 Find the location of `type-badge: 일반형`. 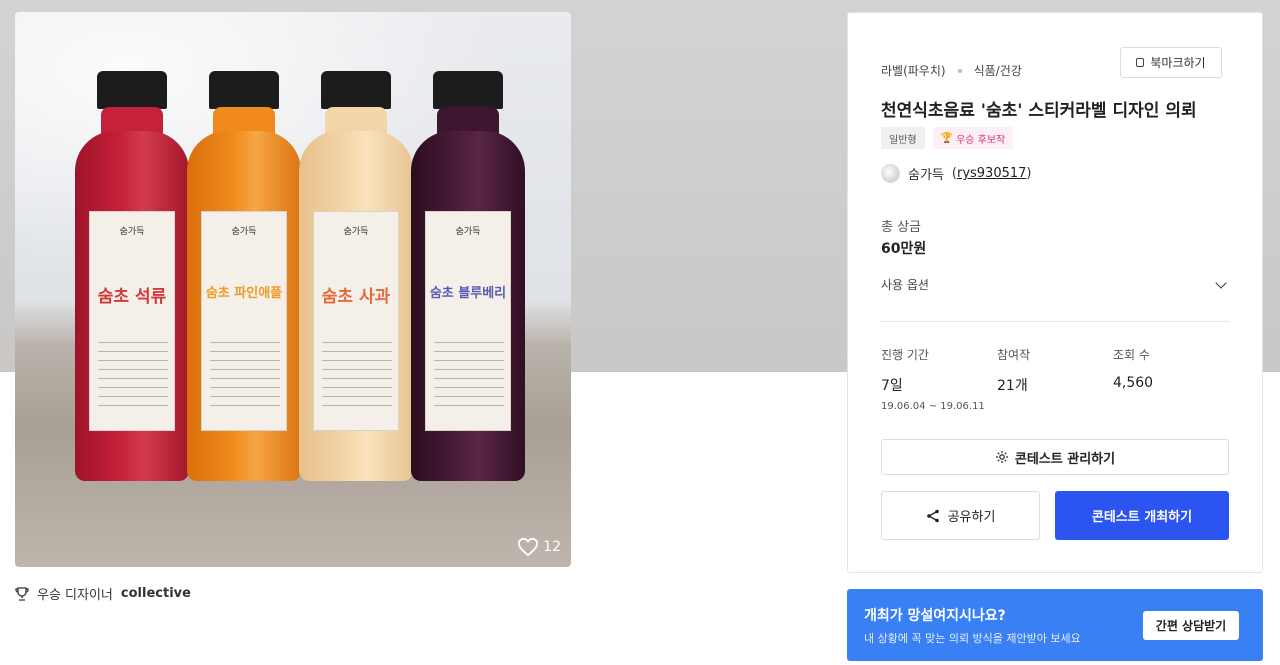

type-badge: 일반형 is located at coordinates (903, 138).